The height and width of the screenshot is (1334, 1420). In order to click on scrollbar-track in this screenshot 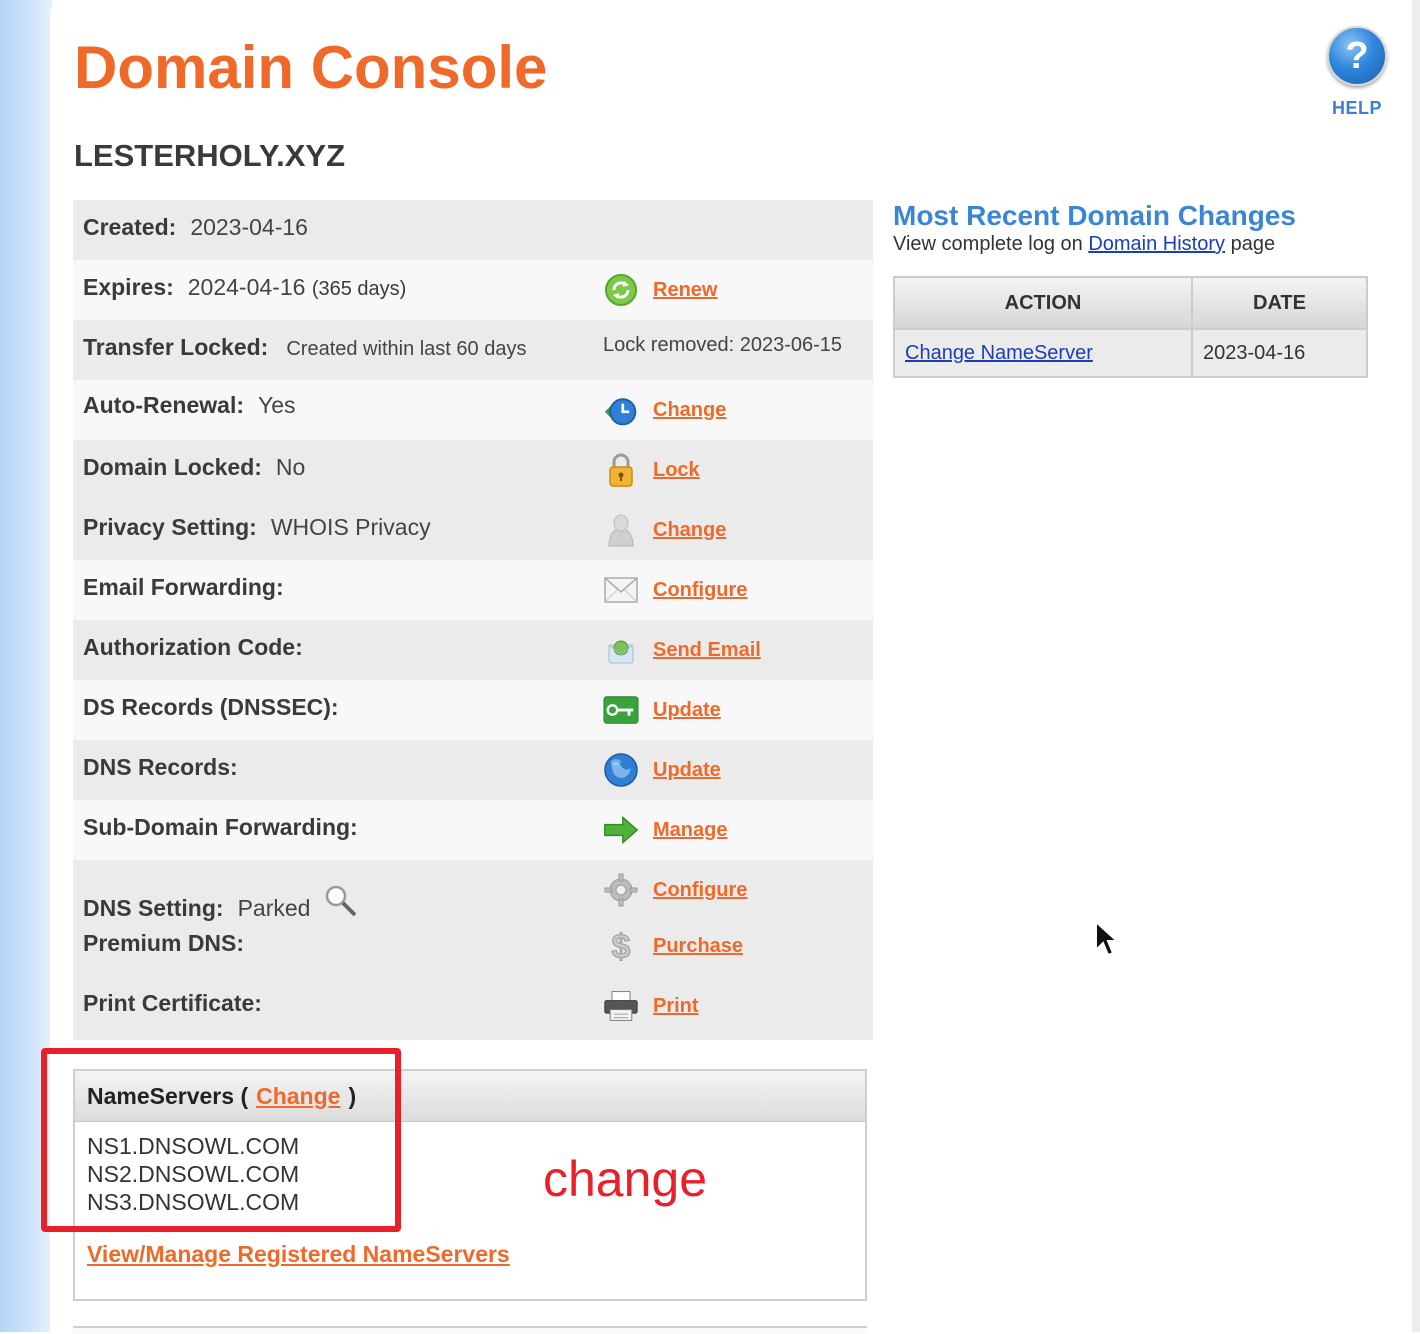, I will do `click(1416, 666)`.